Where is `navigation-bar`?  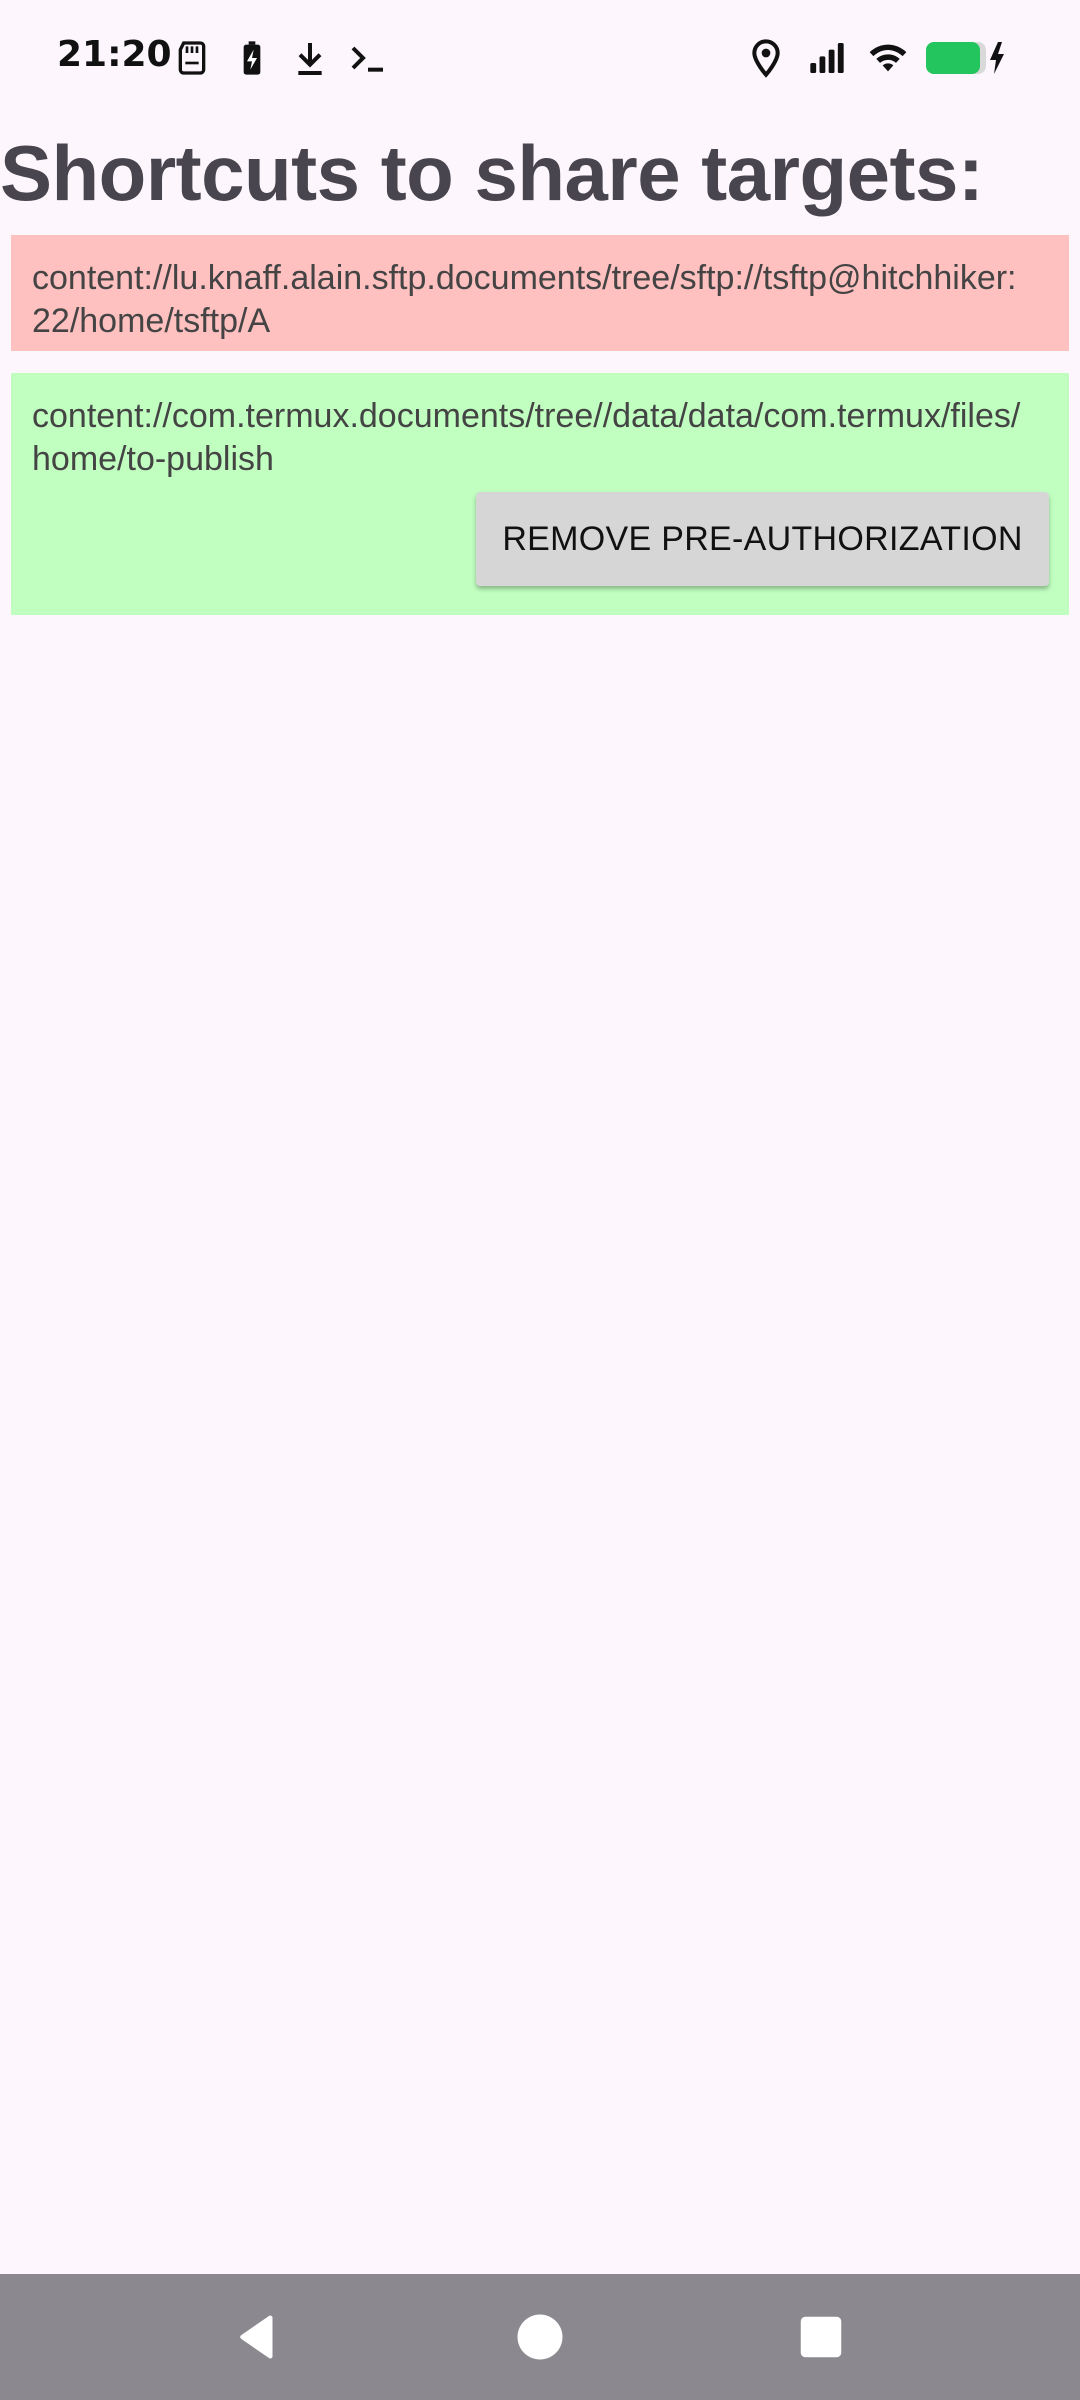 navigation-bar is located at coordinates (540, 2337).